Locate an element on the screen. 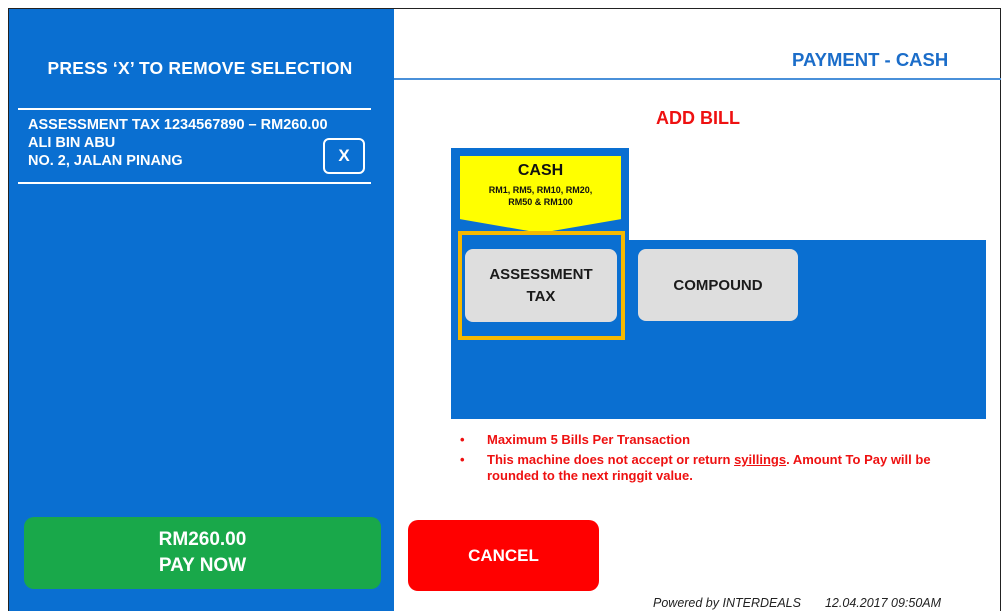 This screenshot has width=1003, height=611. pay-now-button: RM260.00 PAY NOW is located at coordinates (202, 553).